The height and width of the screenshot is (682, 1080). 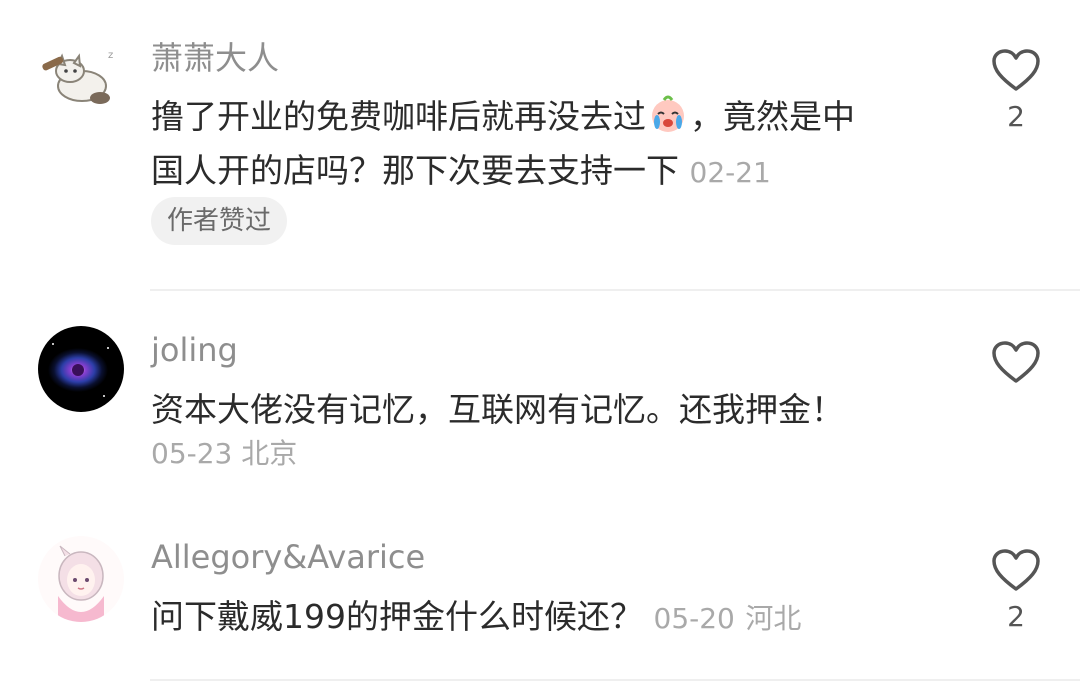 I want to click on svg-text: z, so click(x=110, y=55).